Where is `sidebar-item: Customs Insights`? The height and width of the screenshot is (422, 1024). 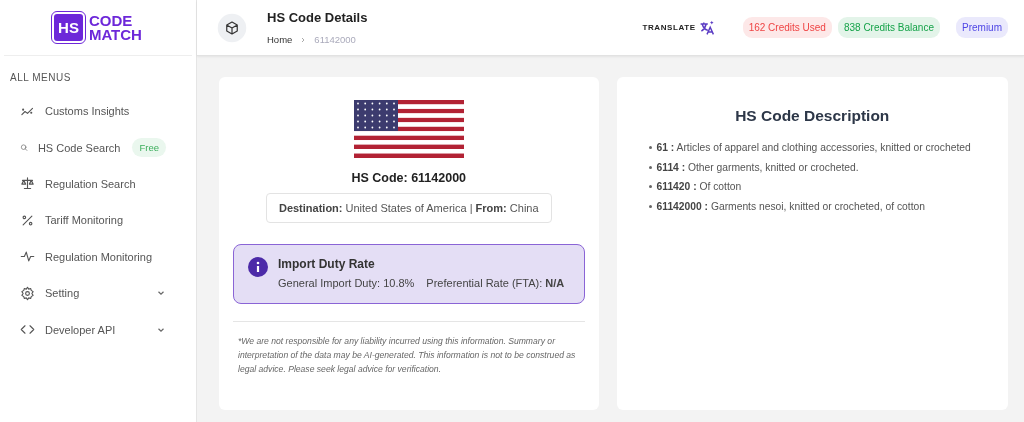
sidebar-item: Customs Insights is located at coordinates (98, 111).